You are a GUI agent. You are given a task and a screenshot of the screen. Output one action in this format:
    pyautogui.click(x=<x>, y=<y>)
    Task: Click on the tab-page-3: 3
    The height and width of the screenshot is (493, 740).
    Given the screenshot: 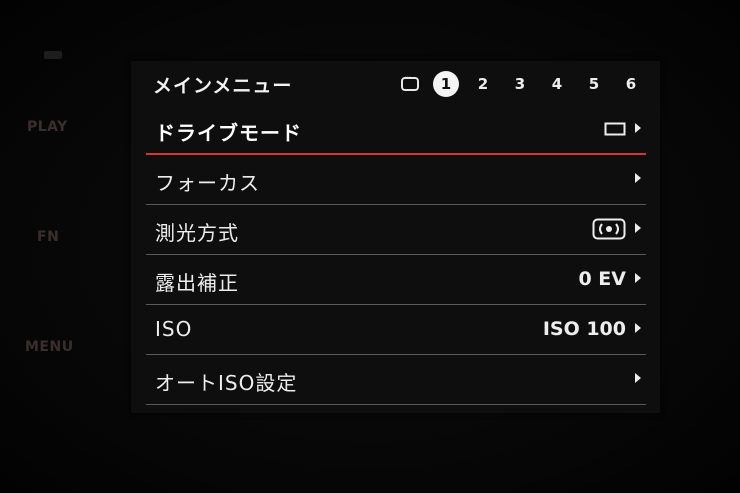 What is the action you would take?
    pyautogui.click(x=520, y=84)
    